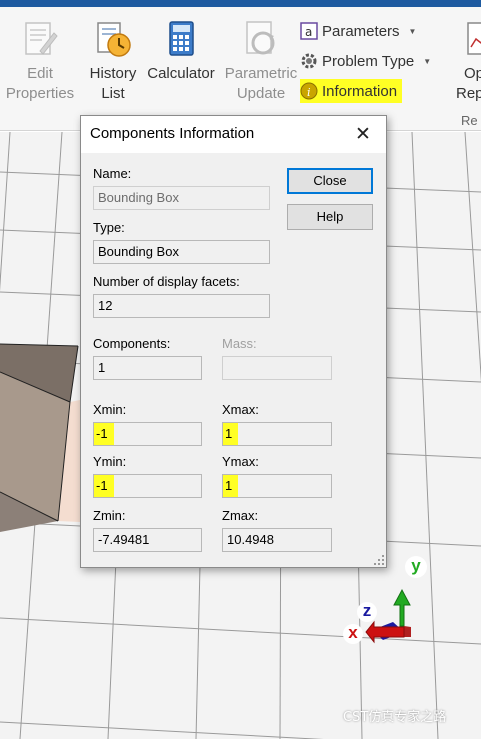 Image resolution: width=481 pixels, height=739 pixels. I want to click on xmax-label: Xmax:, so click(240, 409).